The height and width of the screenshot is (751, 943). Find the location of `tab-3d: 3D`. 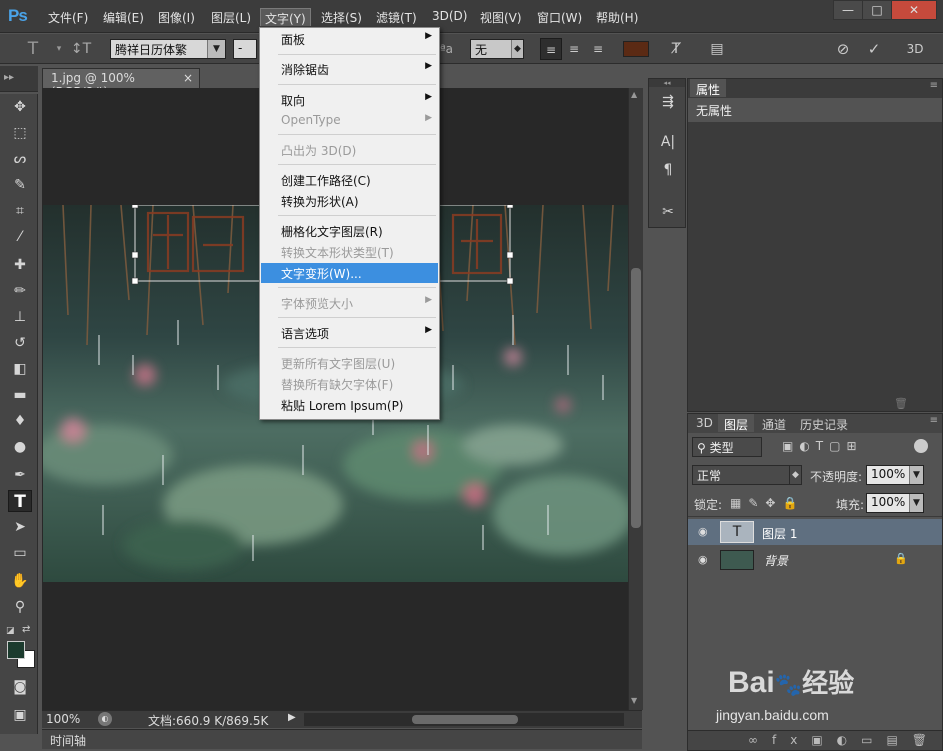

tab-3d: 3D is located at coordinates (704, 423).